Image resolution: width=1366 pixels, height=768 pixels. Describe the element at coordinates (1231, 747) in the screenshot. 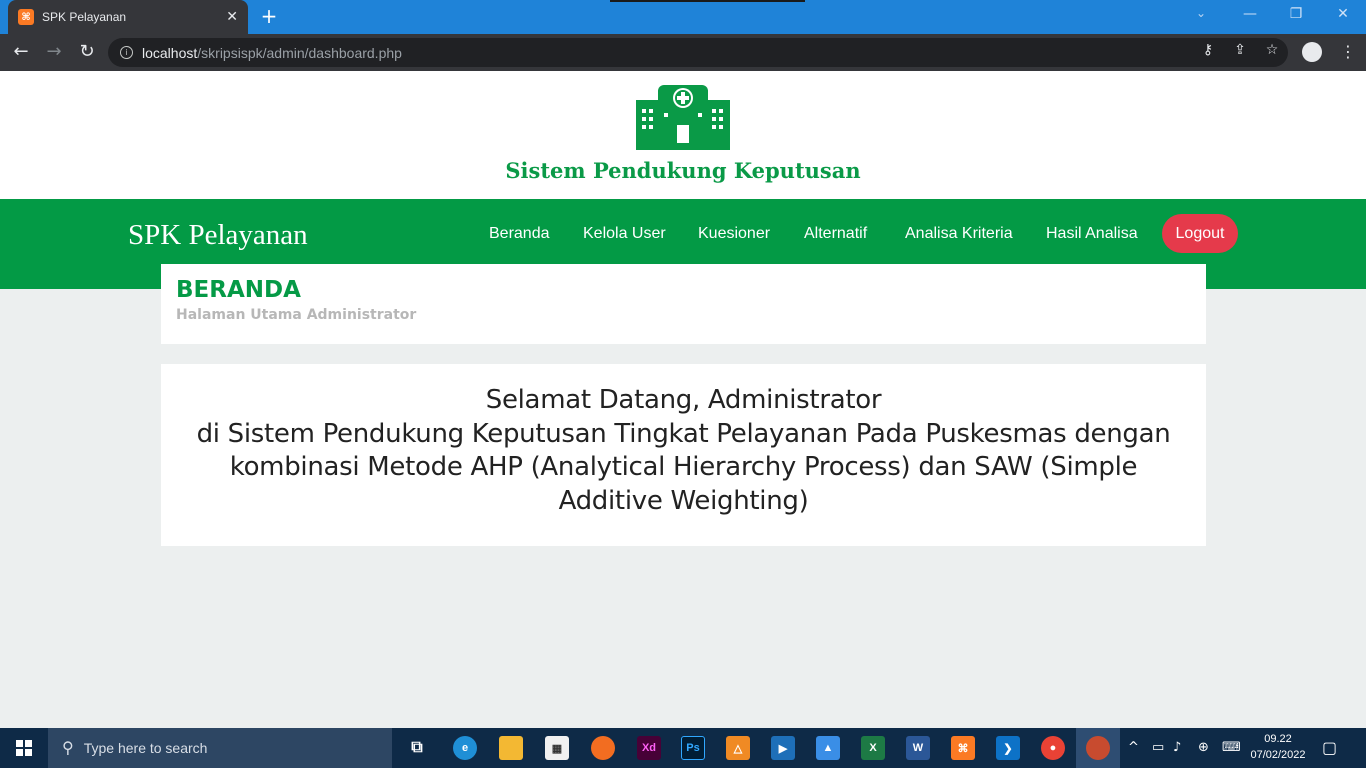

I see `language-icon: ⌨` at that location.